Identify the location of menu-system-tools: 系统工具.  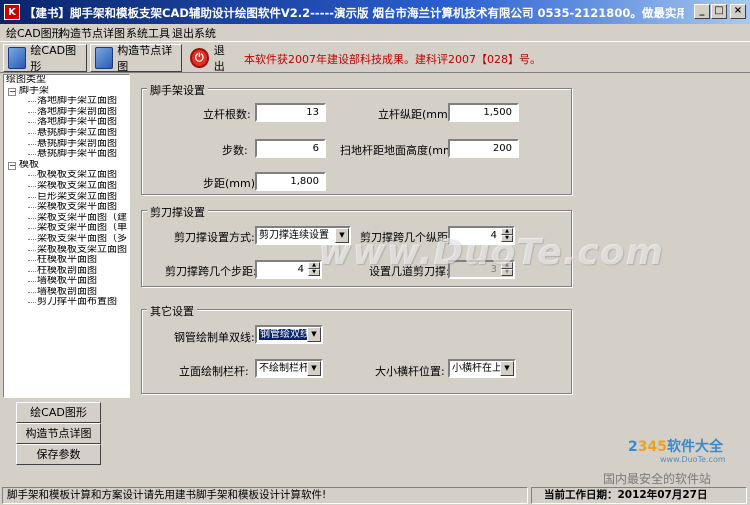
(148, 33).